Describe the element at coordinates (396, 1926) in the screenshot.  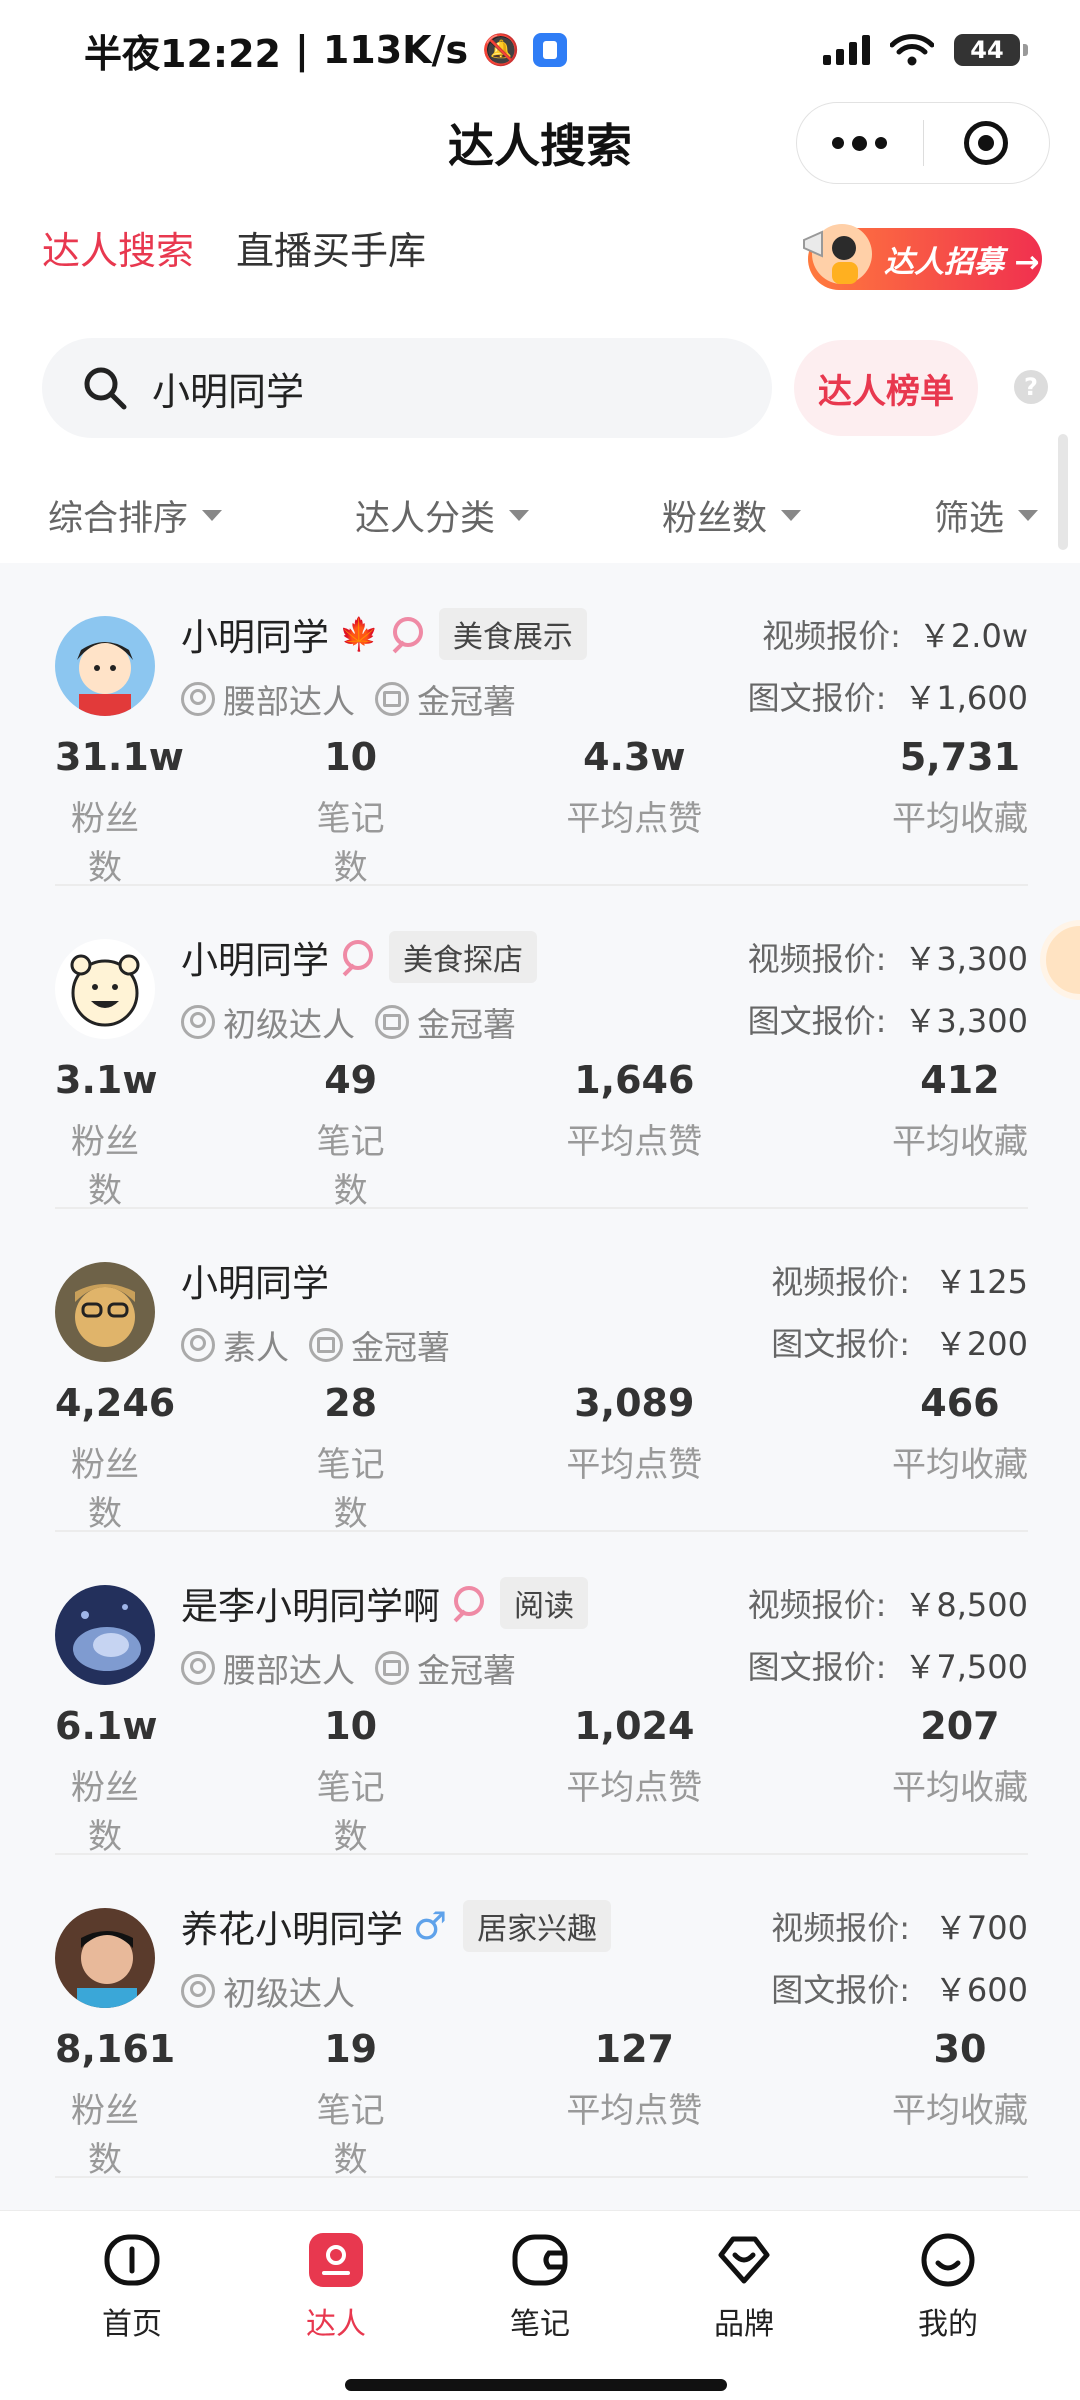
I see `name-line: 养花小明同学 ♂ 居家兴趣` at that location.